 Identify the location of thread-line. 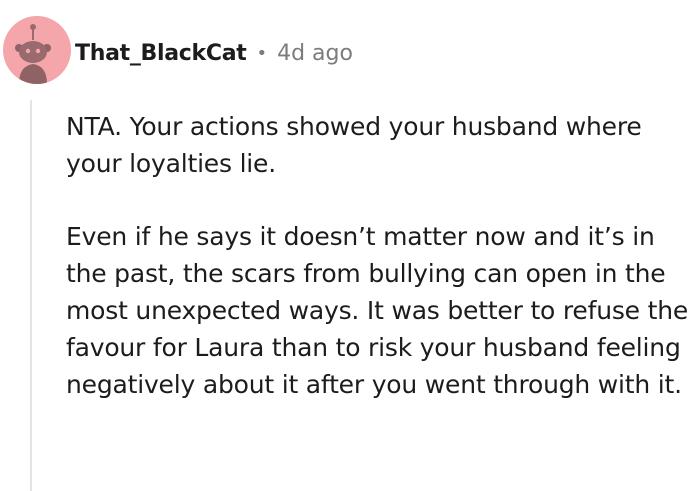
(31, 295).